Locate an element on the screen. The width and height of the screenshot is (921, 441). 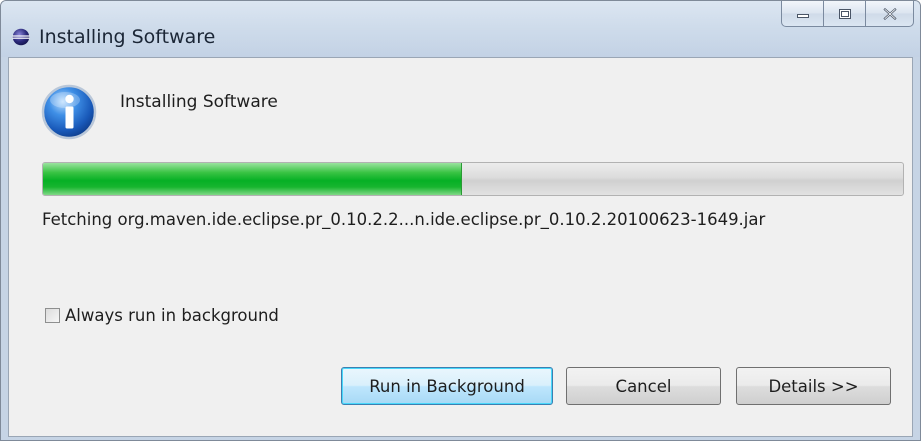
maximize-icon is located at coordinates (844, 13).